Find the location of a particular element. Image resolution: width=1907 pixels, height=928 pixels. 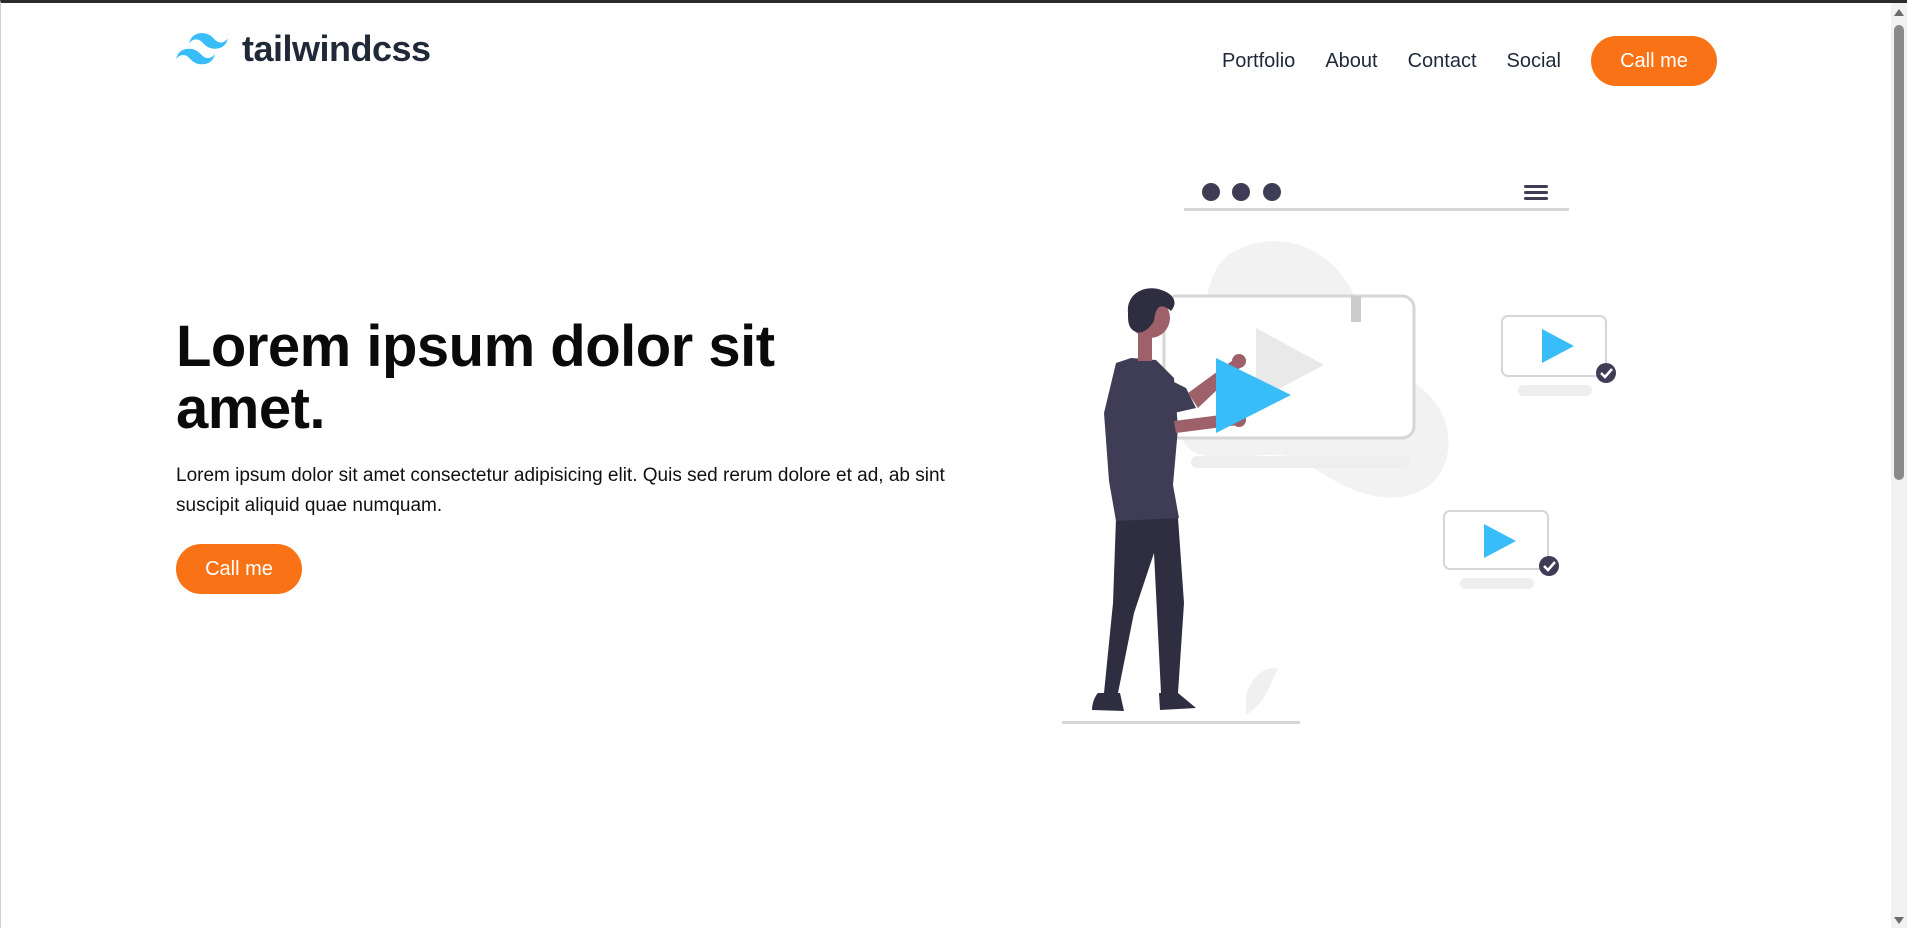

nav-call-me-button: Call me is located at coordinates (1654, 61).